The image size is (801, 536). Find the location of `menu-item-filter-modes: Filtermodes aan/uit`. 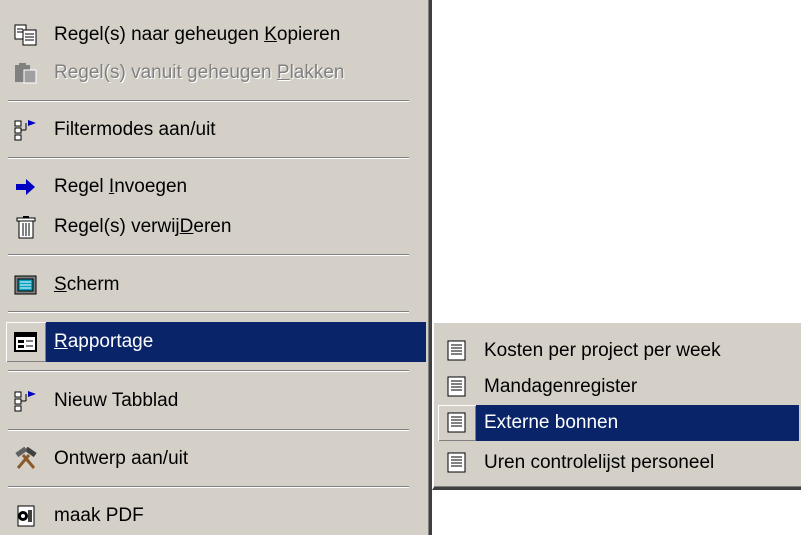

menu-item-filter-modes: Filtermodes aan/uit is located at coordinates (216, 130).